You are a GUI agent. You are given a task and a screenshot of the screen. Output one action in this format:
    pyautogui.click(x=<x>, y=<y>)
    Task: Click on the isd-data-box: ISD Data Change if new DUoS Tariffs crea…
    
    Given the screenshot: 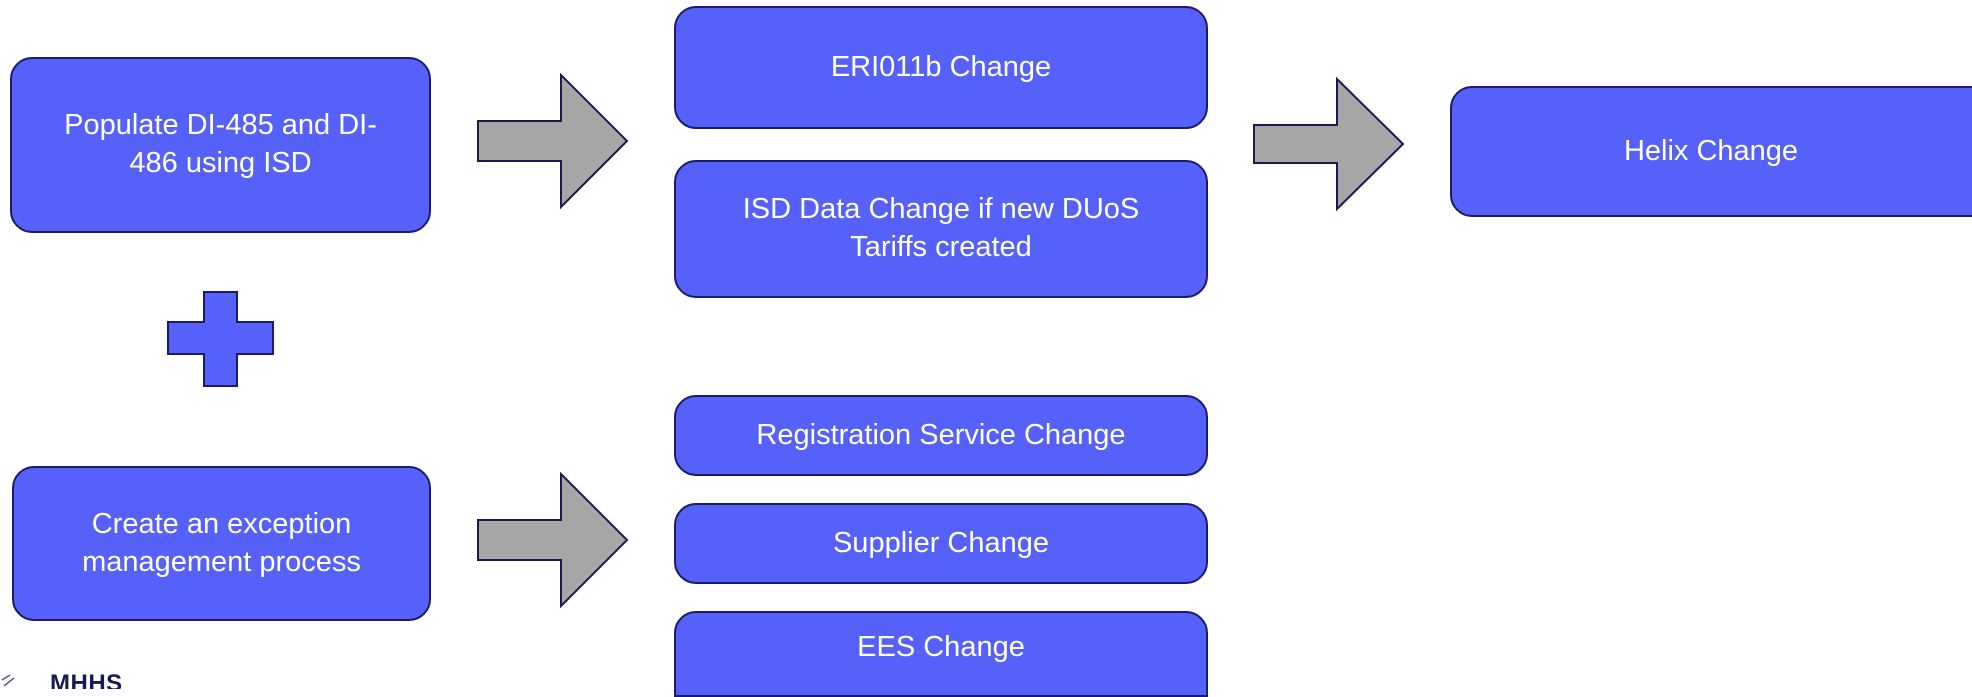 What is the action you would take?
    pyautogui.click(x=941, y=229)
    